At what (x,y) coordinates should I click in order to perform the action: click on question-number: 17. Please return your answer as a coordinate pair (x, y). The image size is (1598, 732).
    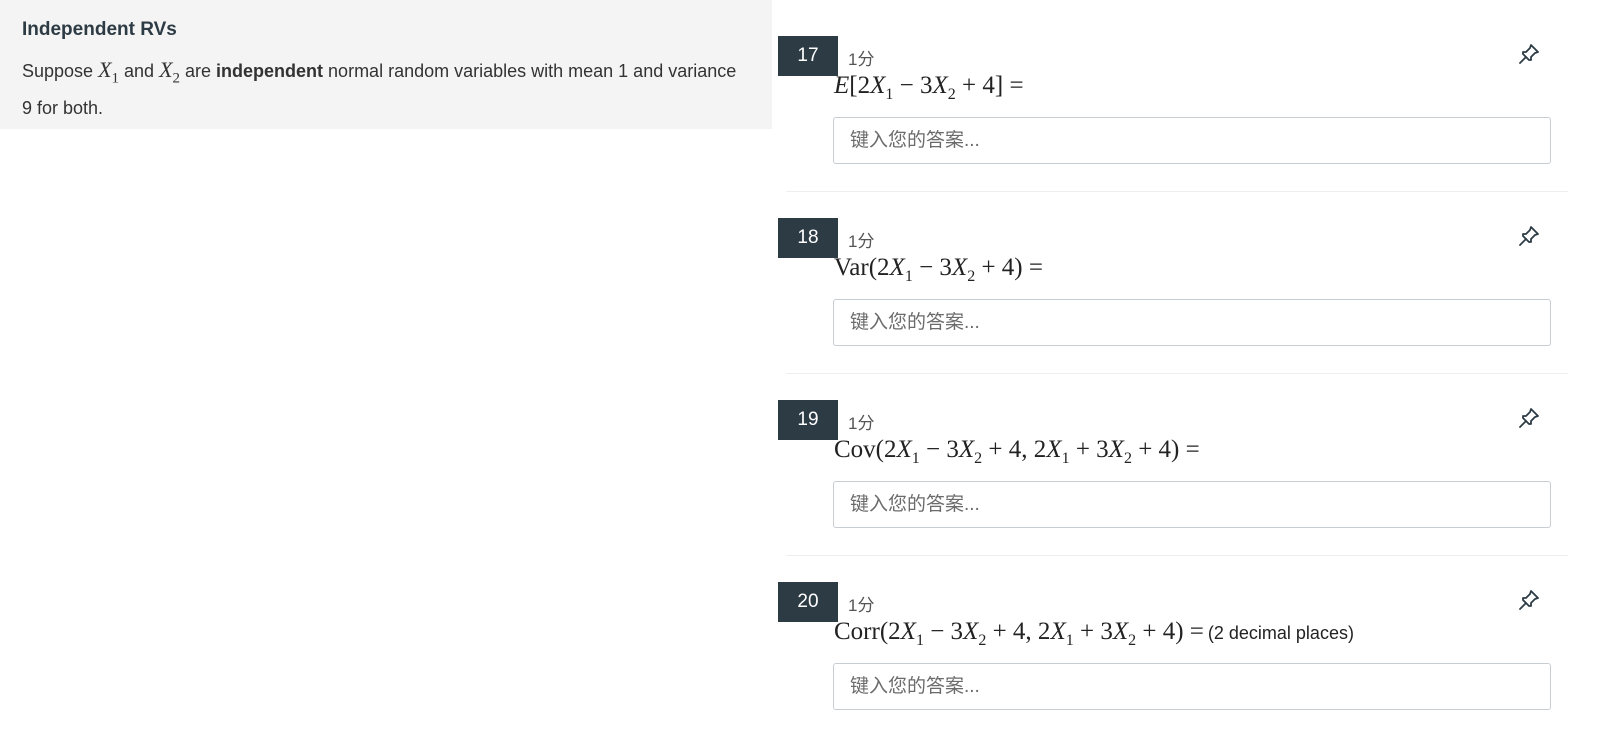
    Looking at the image, I should click on (808, 56).